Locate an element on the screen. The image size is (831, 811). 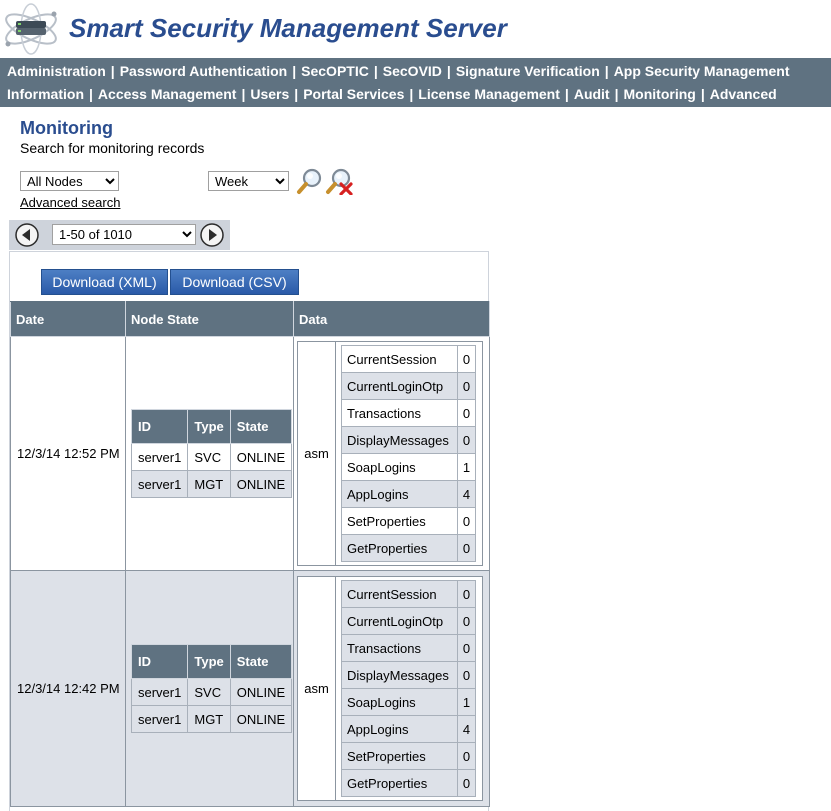
nav-item-signature-verification: Signature Verification is located at coordinates (528, 71).